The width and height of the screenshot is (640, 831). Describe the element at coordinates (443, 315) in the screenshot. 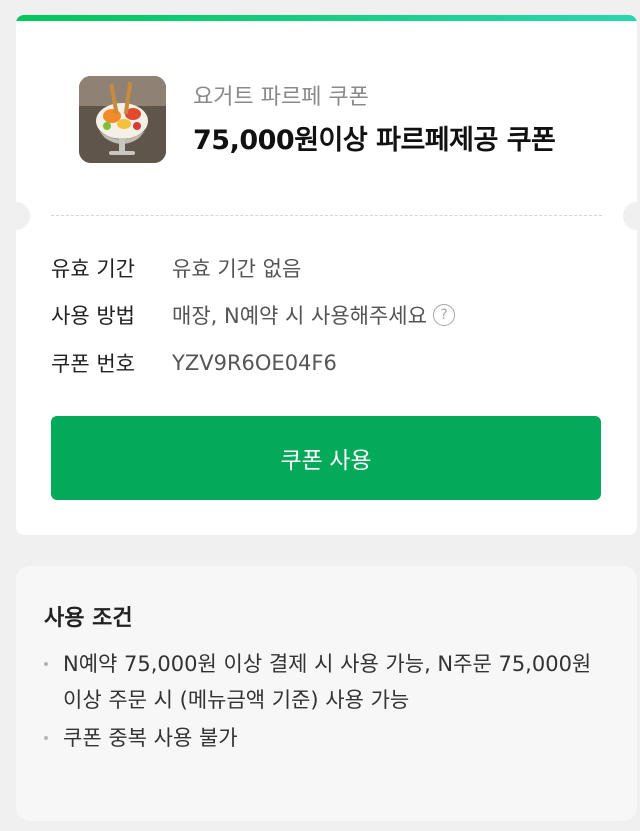

I see `help-icon: ?` at that location.